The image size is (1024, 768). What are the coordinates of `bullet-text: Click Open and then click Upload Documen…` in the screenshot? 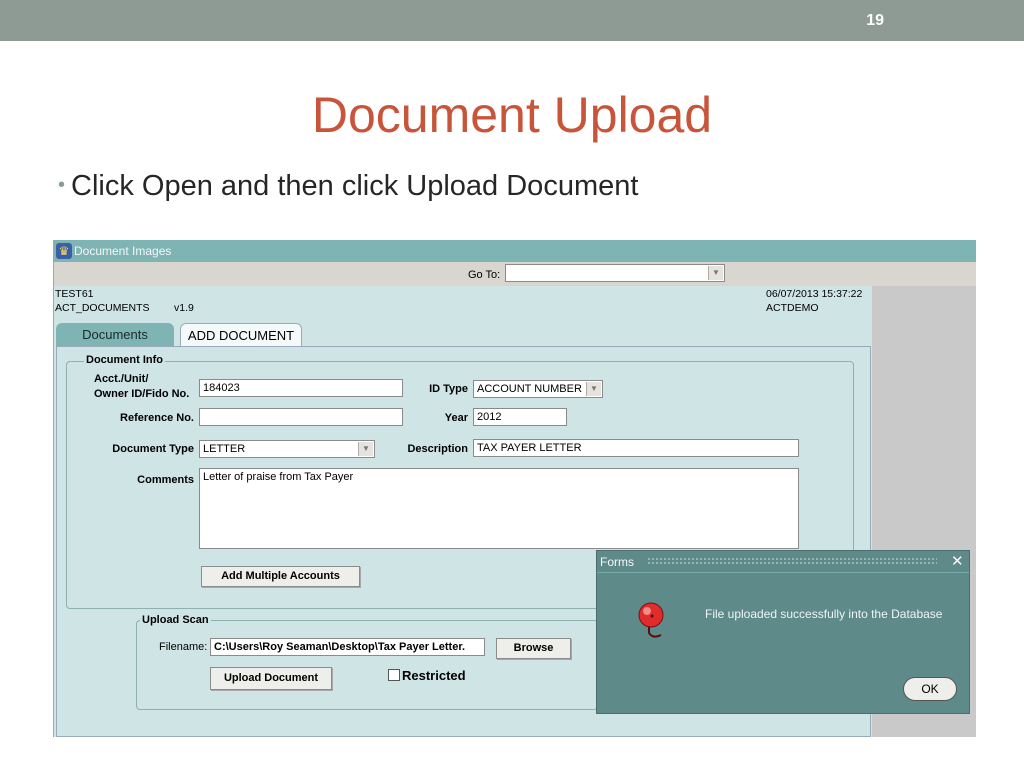 It's located at (355, 186).